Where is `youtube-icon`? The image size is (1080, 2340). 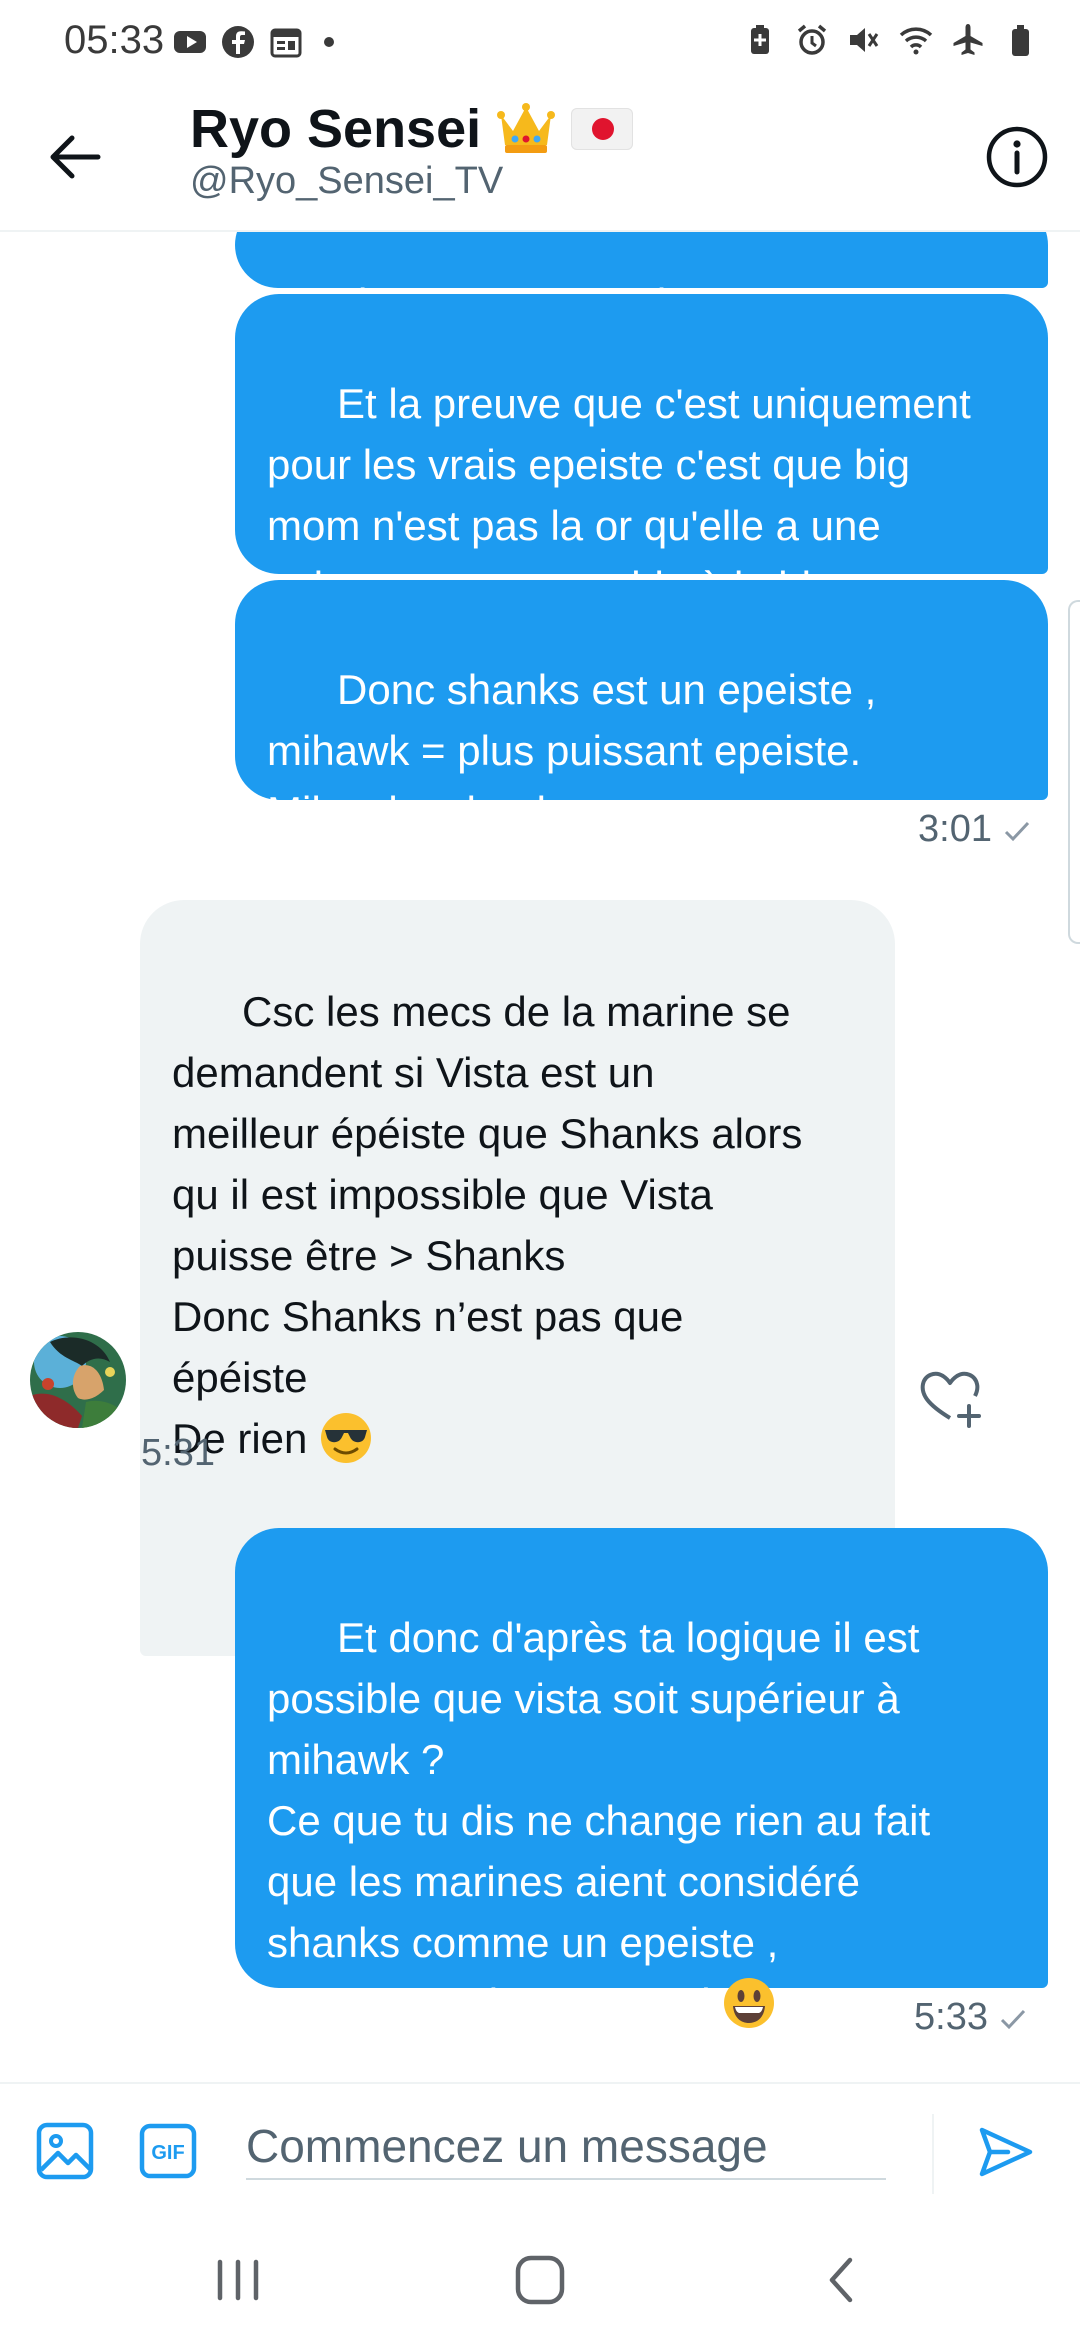
youtube-icon is located at coordinates (190, 42).